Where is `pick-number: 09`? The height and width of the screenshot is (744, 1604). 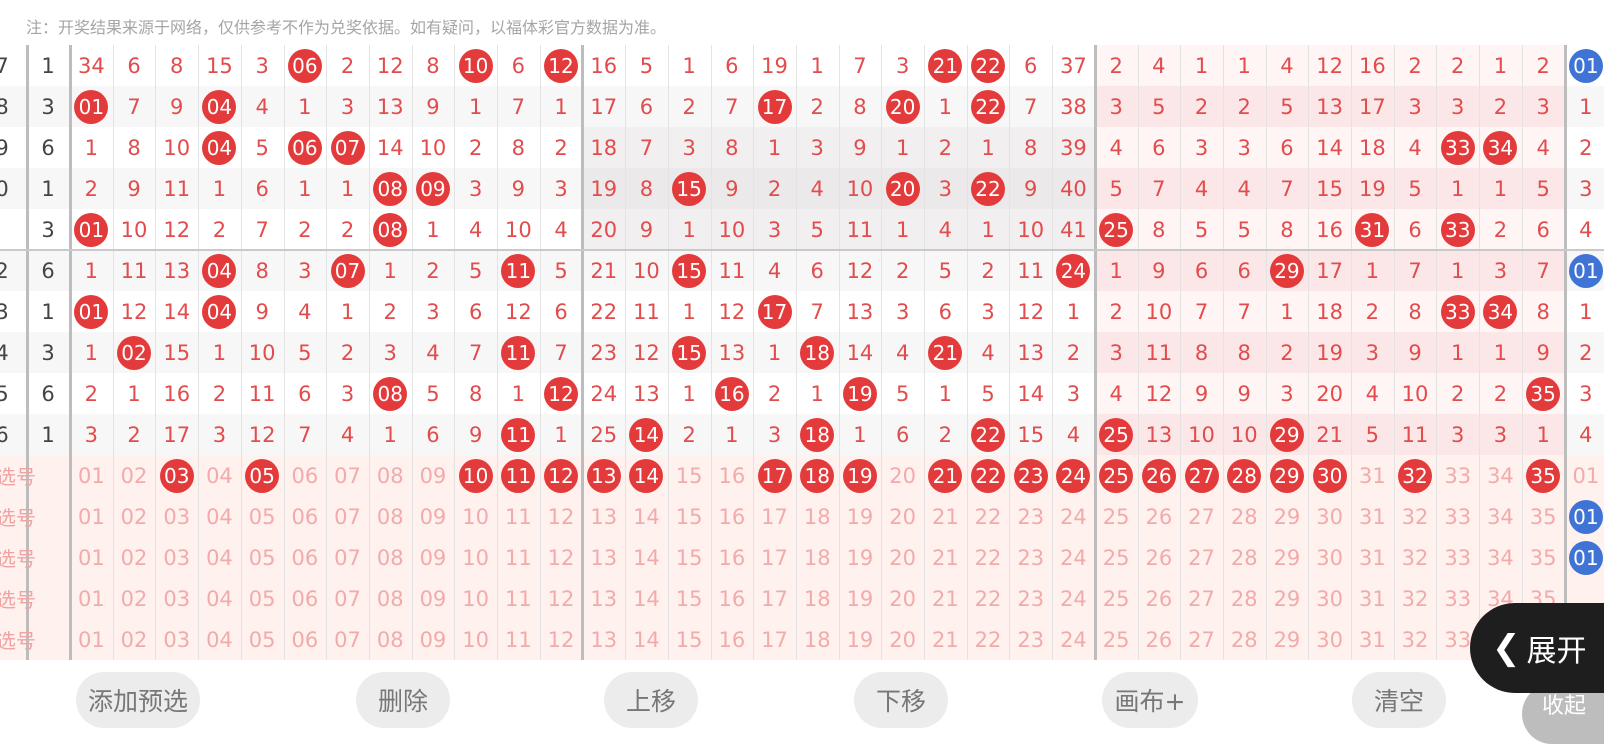 pick-number: 09 is located at coordinates (433, 639).